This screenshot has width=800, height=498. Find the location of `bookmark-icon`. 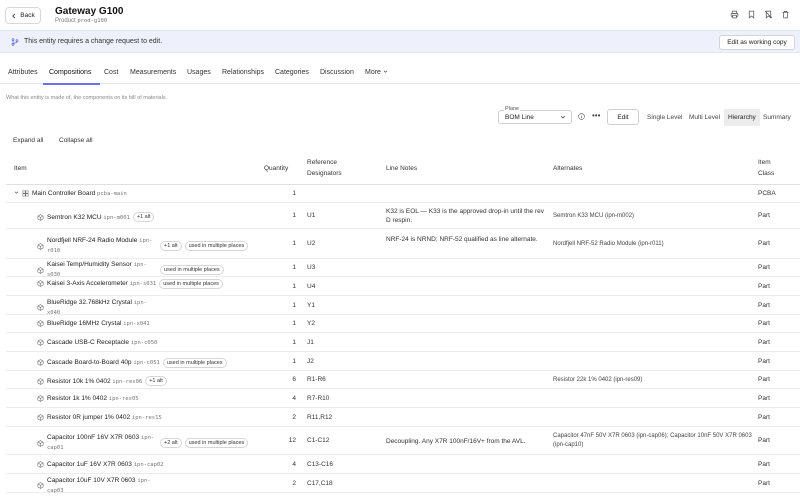

bookmark-icon is located at coordinates (751, 14).